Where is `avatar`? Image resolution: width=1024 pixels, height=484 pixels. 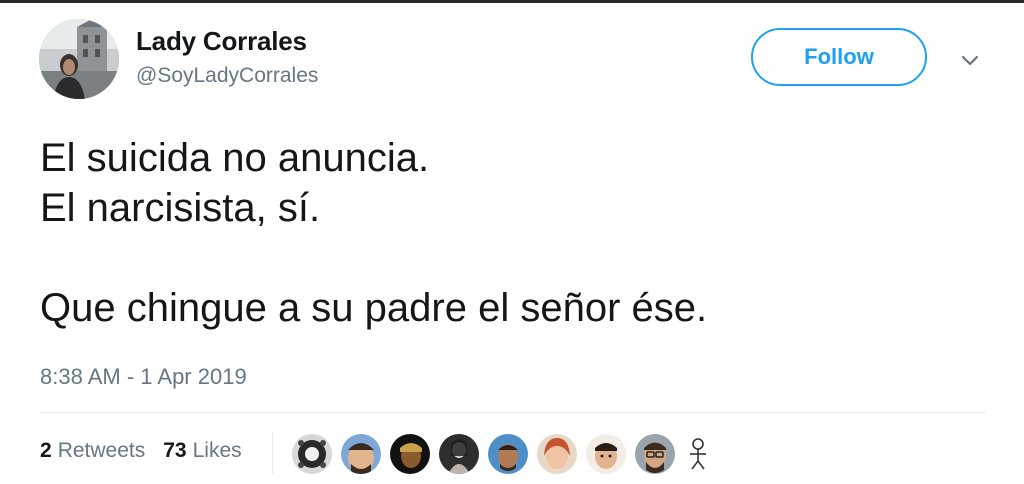
avatar is located at coordinates (79, 59).